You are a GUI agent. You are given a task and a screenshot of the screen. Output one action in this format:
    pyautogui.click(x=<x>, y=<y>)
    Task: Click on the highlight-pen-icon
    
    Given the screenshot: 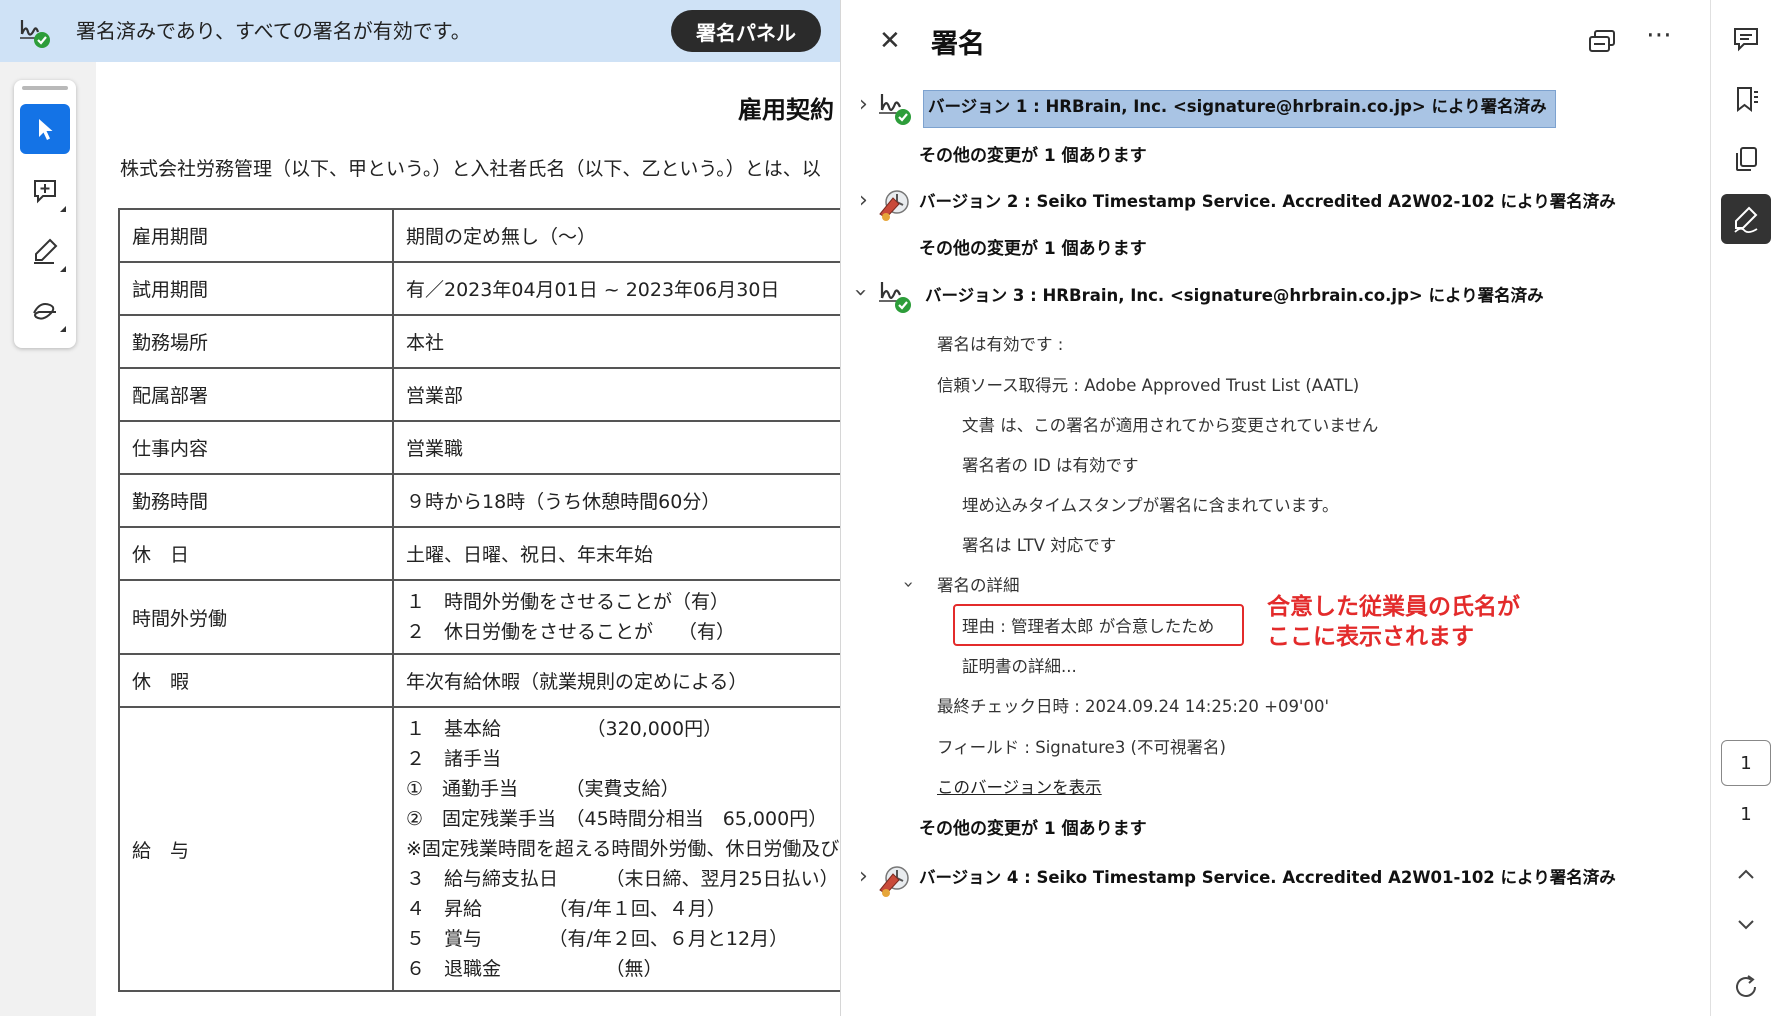 What is the action you would take?
    pyautogui.click(x=46, y=251)
    